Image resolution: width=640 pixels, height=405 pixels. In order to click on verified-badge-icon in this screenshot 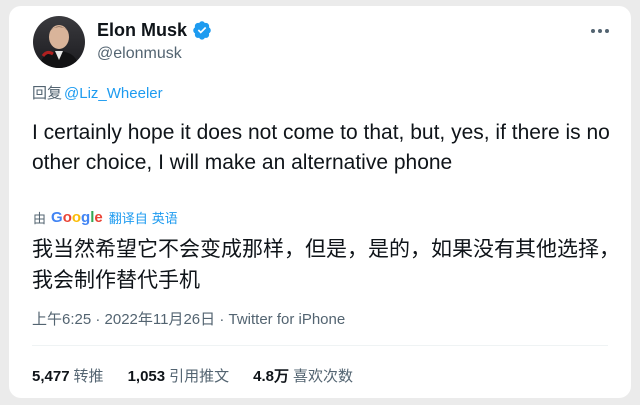, I will do `click(202, 30)`.